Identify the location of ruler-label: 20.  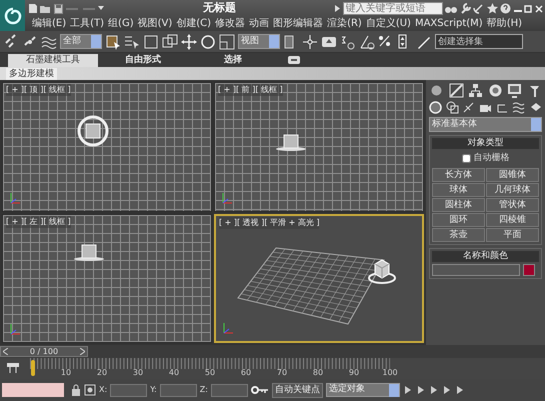
(102, 373).